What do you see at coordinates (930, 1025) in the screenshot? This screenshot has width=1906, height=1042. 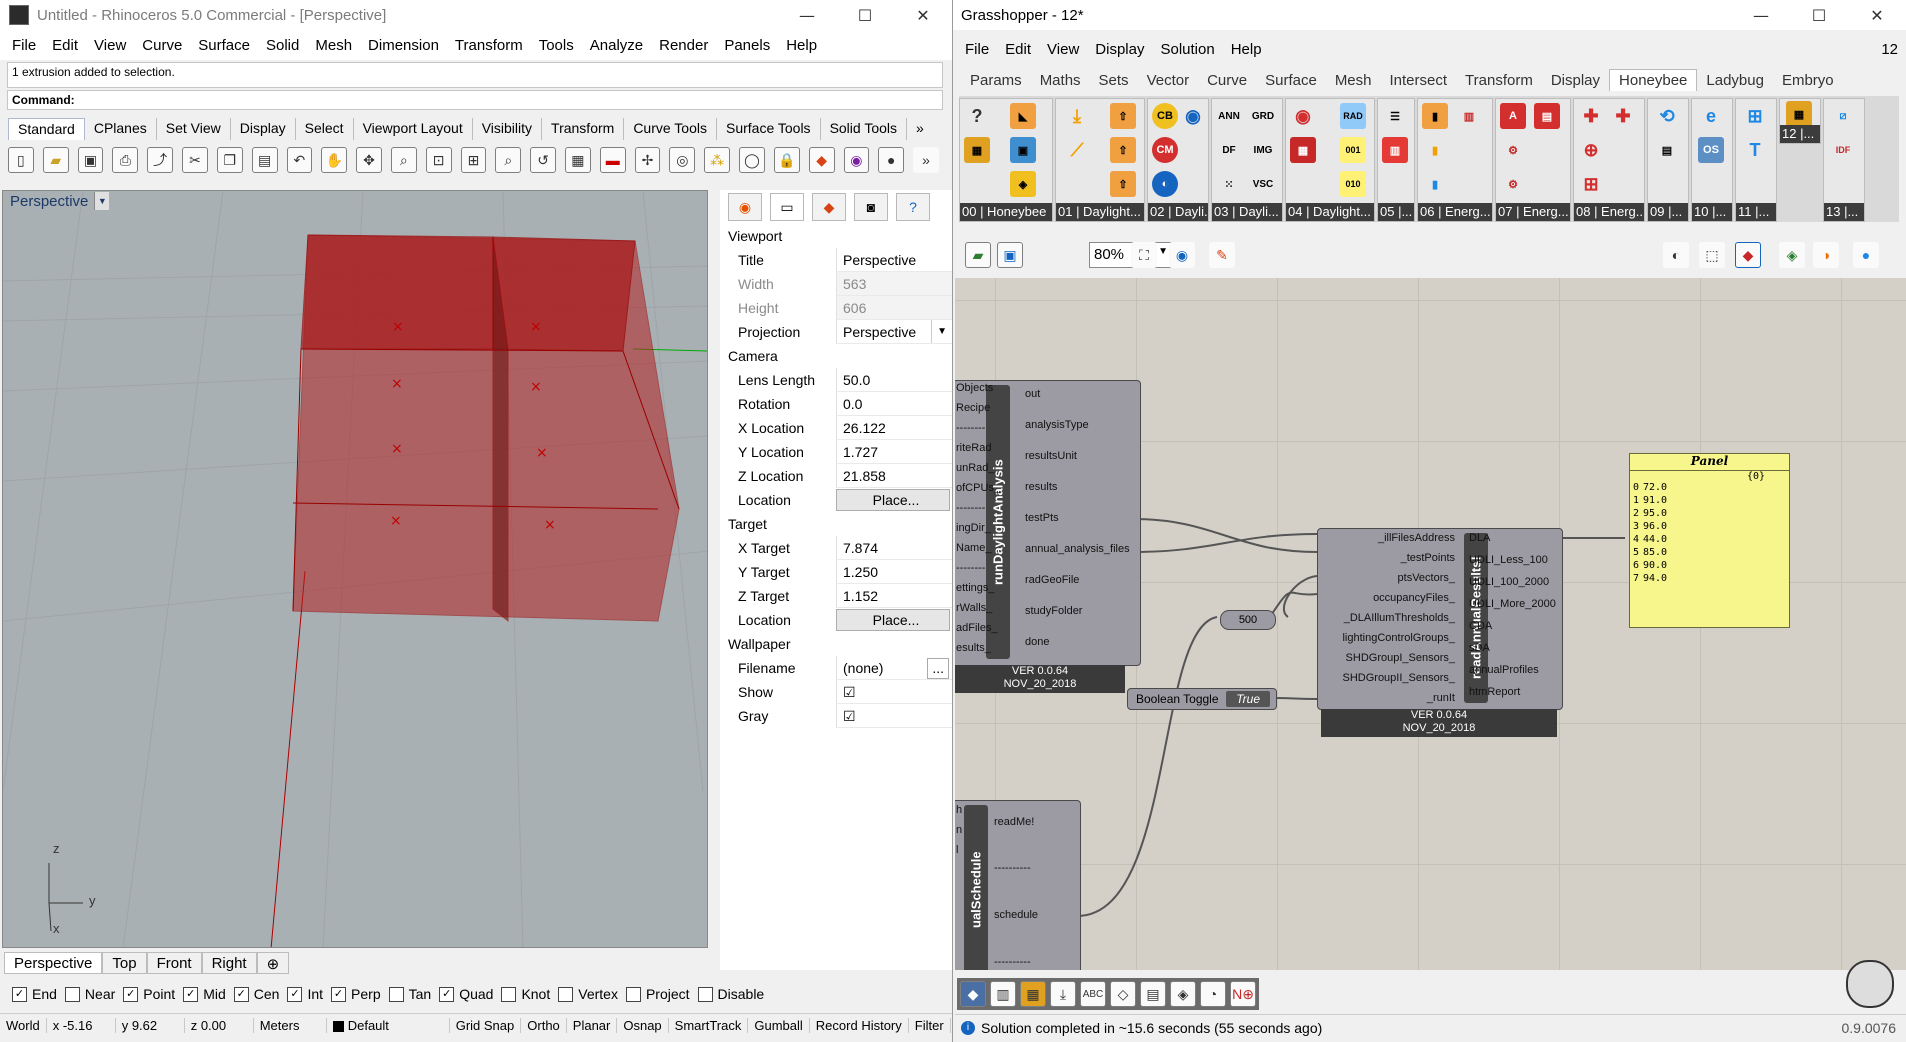 I see `status-filter: Filter` at bounding box center [930, 1025].